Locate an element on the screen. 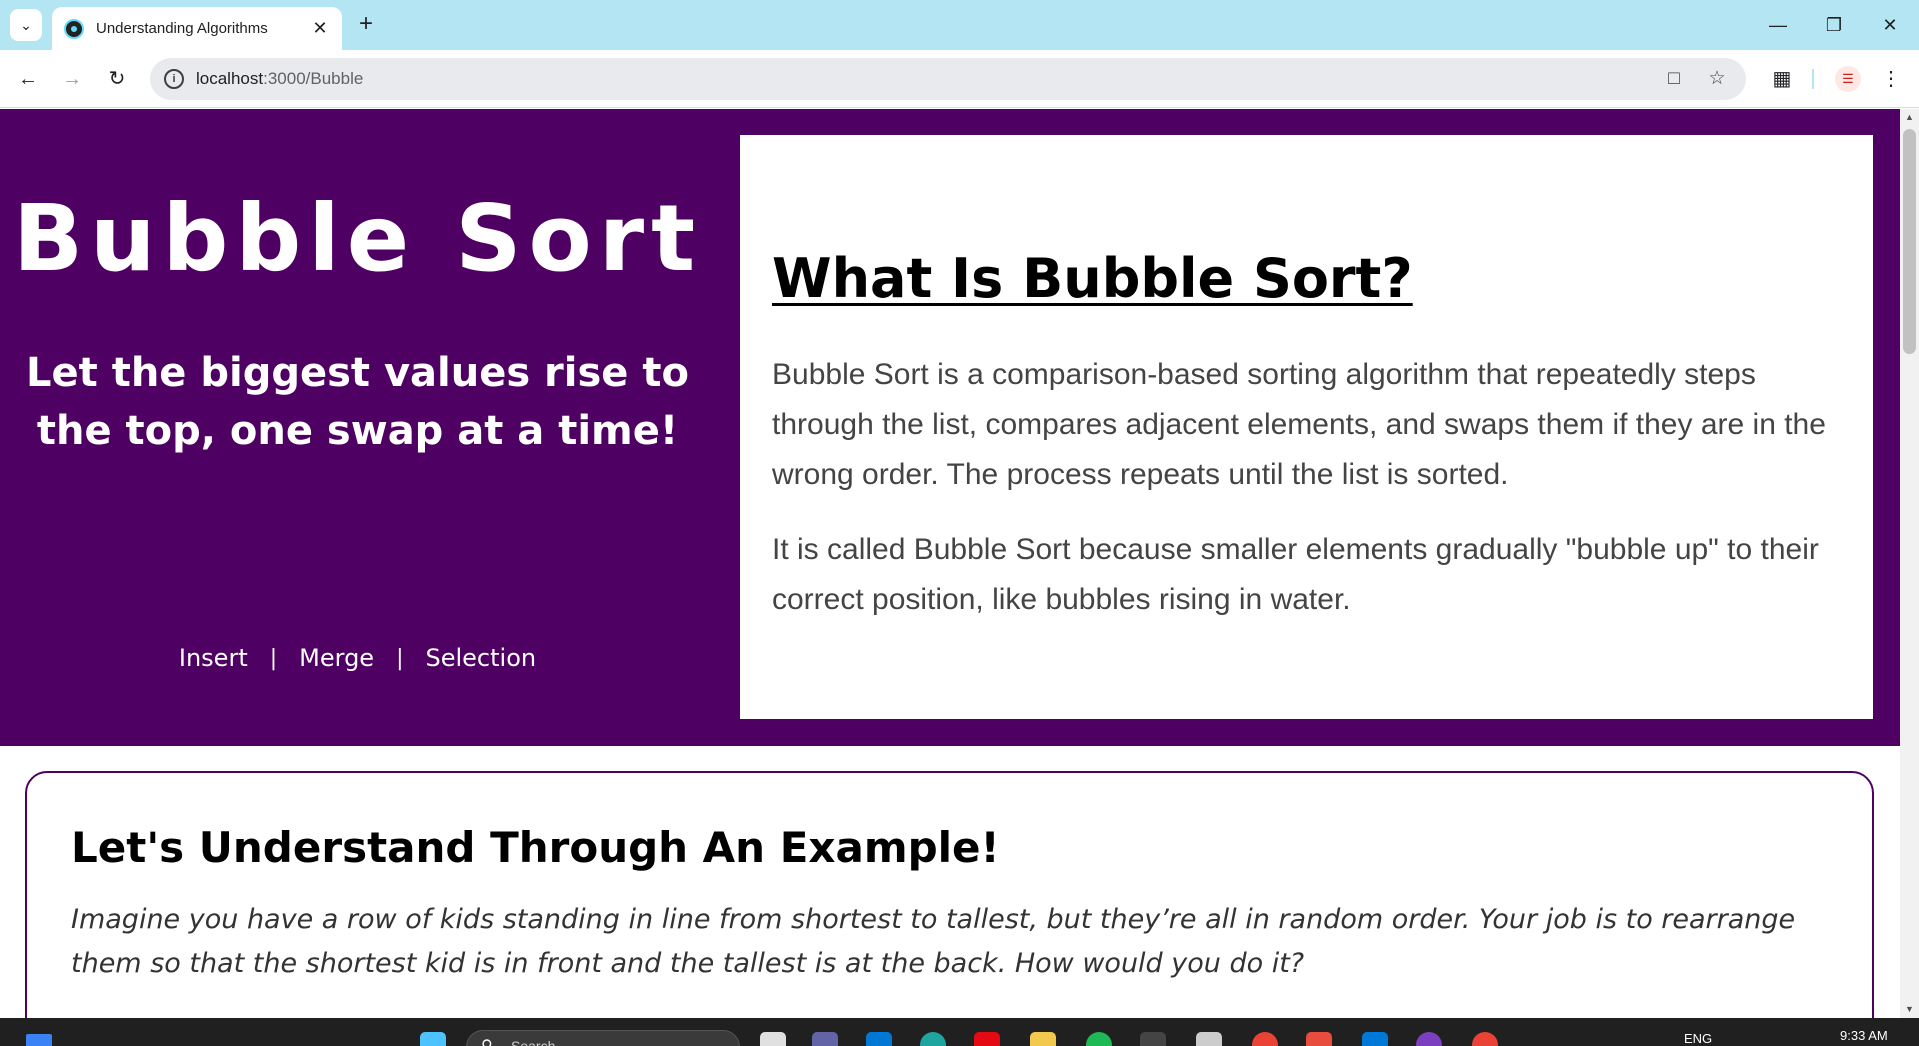 The height and width of the screenshot is (1046, 1919). minimize-icon: — is located at coordinates (1778, 25).